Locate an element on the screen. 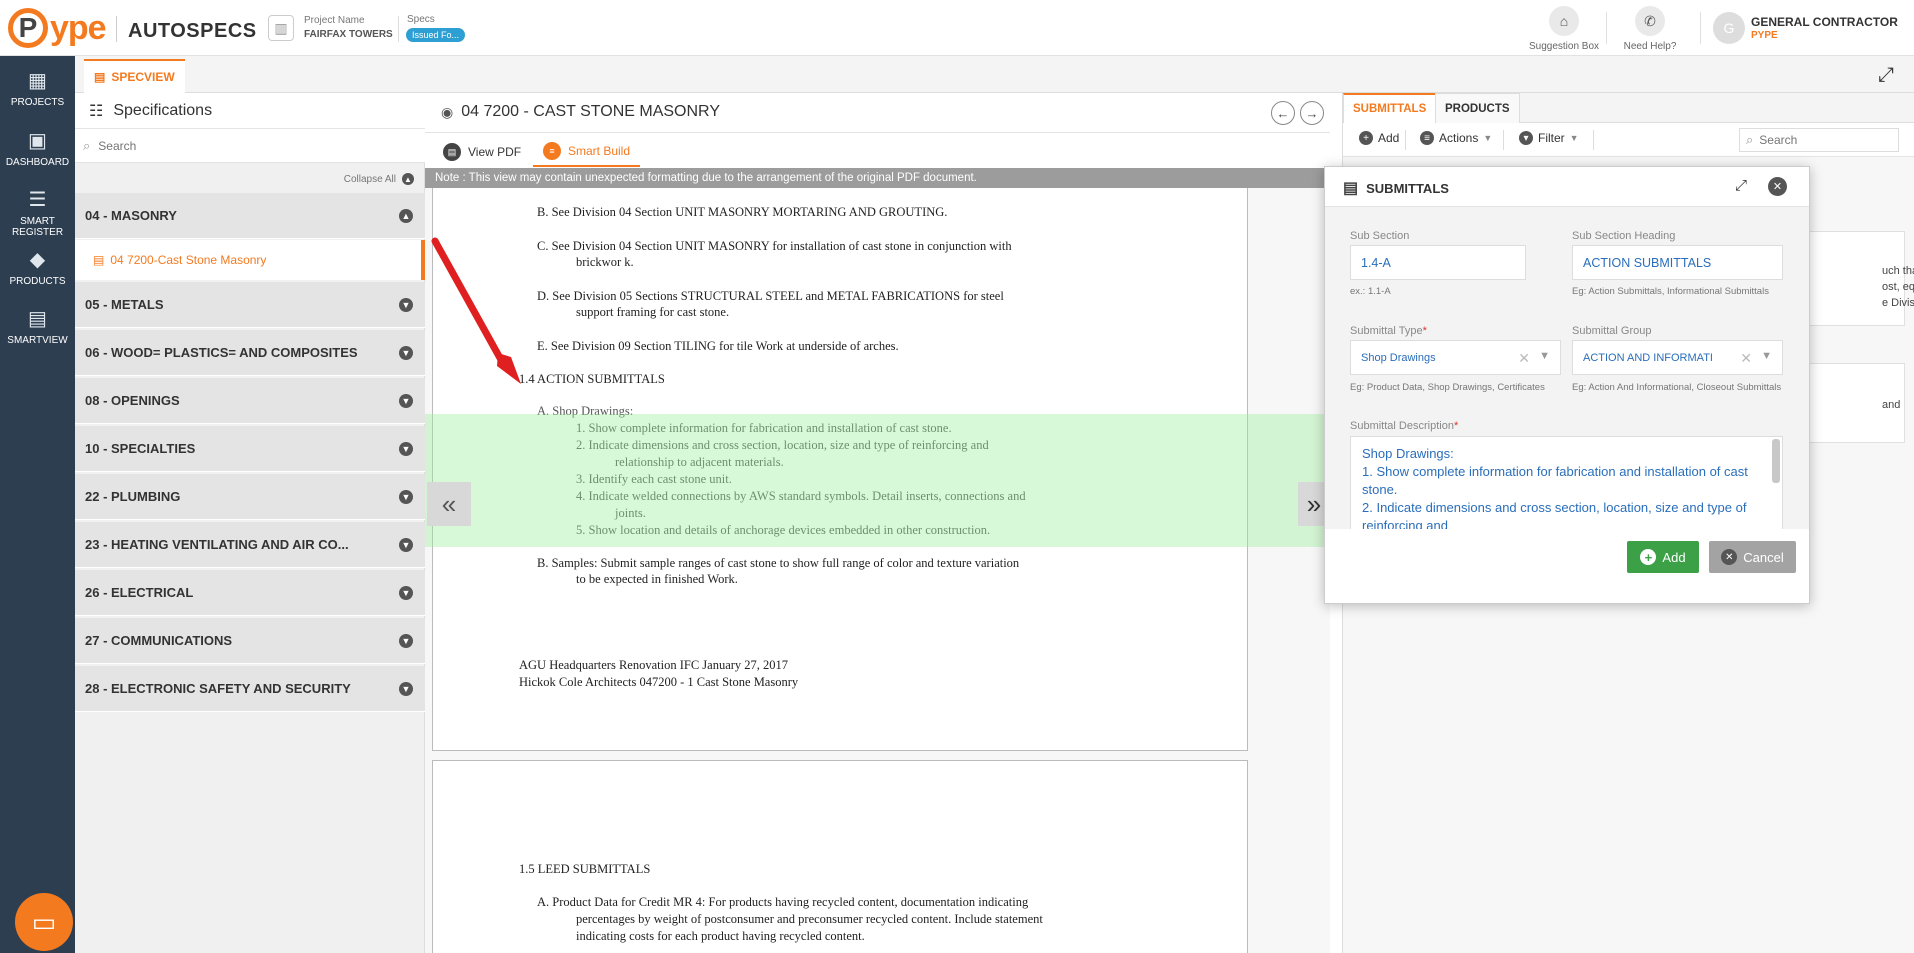  smart-build-icon: ≡ is located at coordinates (552, 151).